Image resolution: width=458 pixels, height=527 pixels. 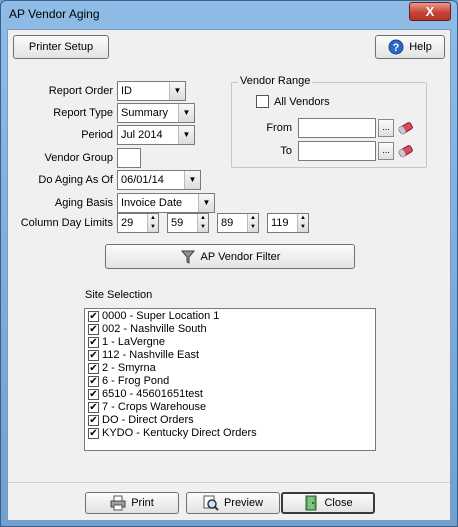 I want to click on do-aging-as-of-date-picker: 06/01/14 ▼, so click(x=159, y=180).